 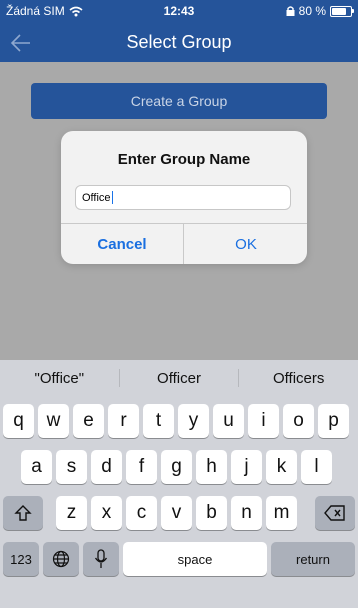 I want to click on text-caret, so click(x=112, y=197).